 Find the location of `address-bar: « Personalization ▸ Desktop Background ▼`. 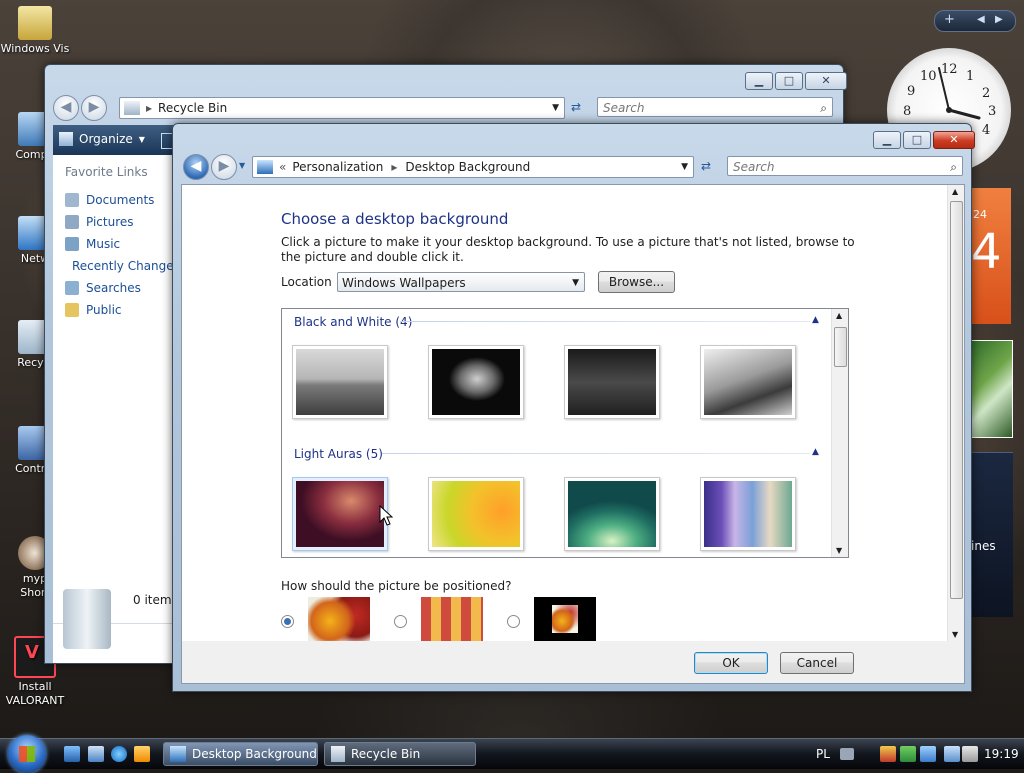

address-bar: « Personalization ▸ Desktop Background ▼ is located at coordinates (473, 167).